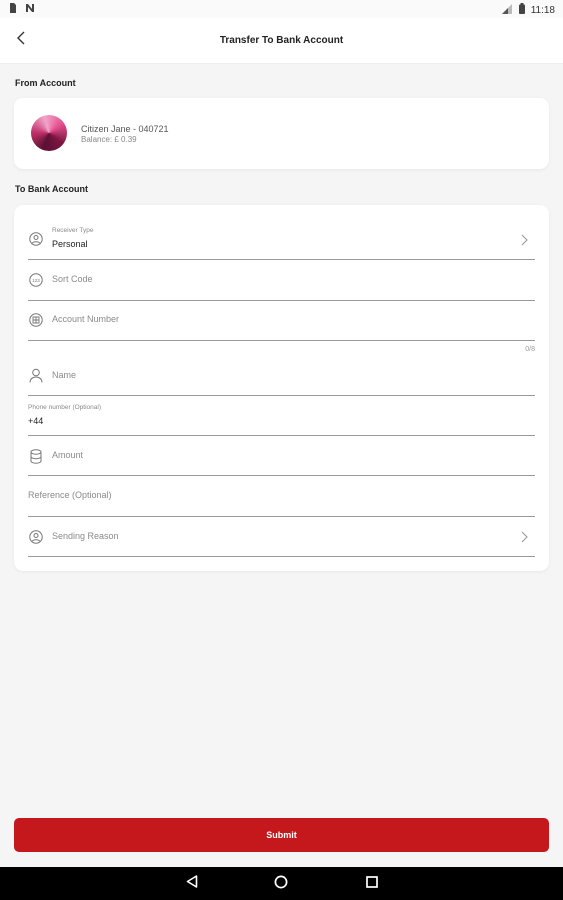 Image resolution: width=563 pixels, height=900 pixels. I want to click on page-title: Transfer To Bank Account, so click(281, 40).